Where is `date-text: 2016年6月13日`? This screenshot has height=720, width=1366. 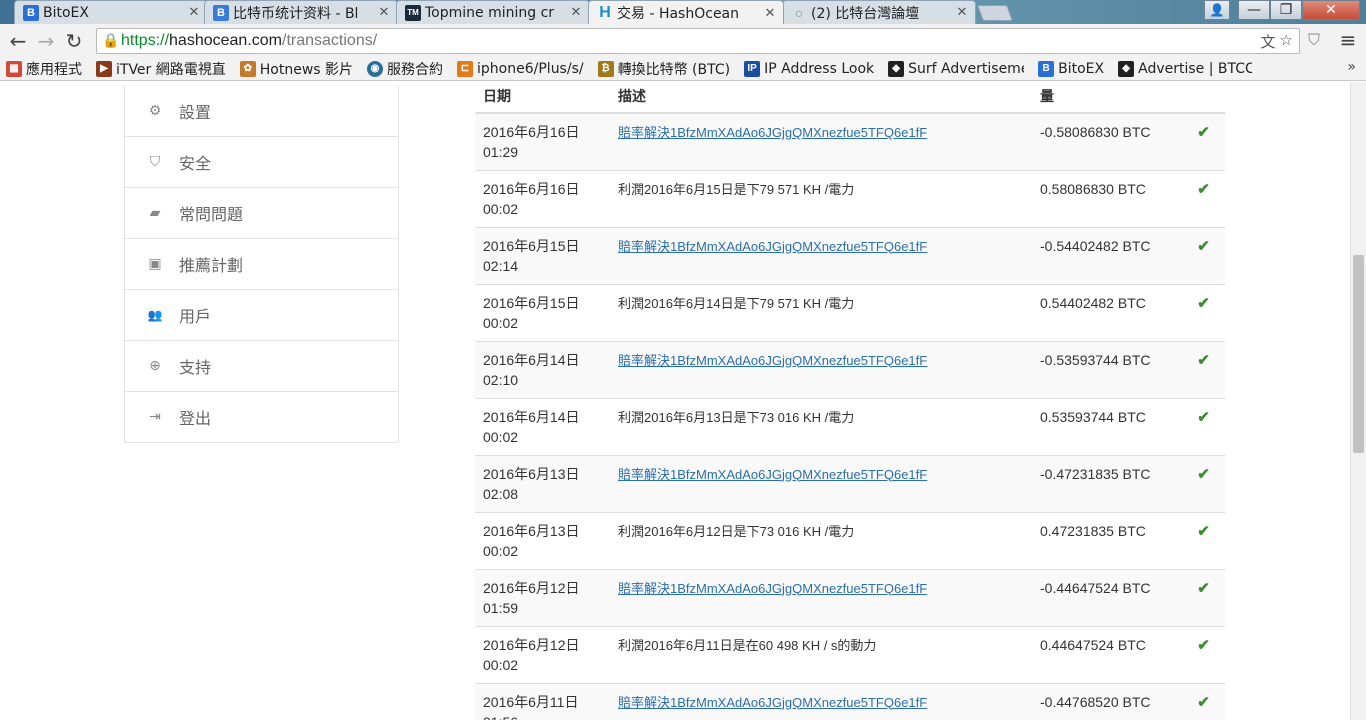
date-text: 2016年6月13日 is located at coordinates (531, 530).